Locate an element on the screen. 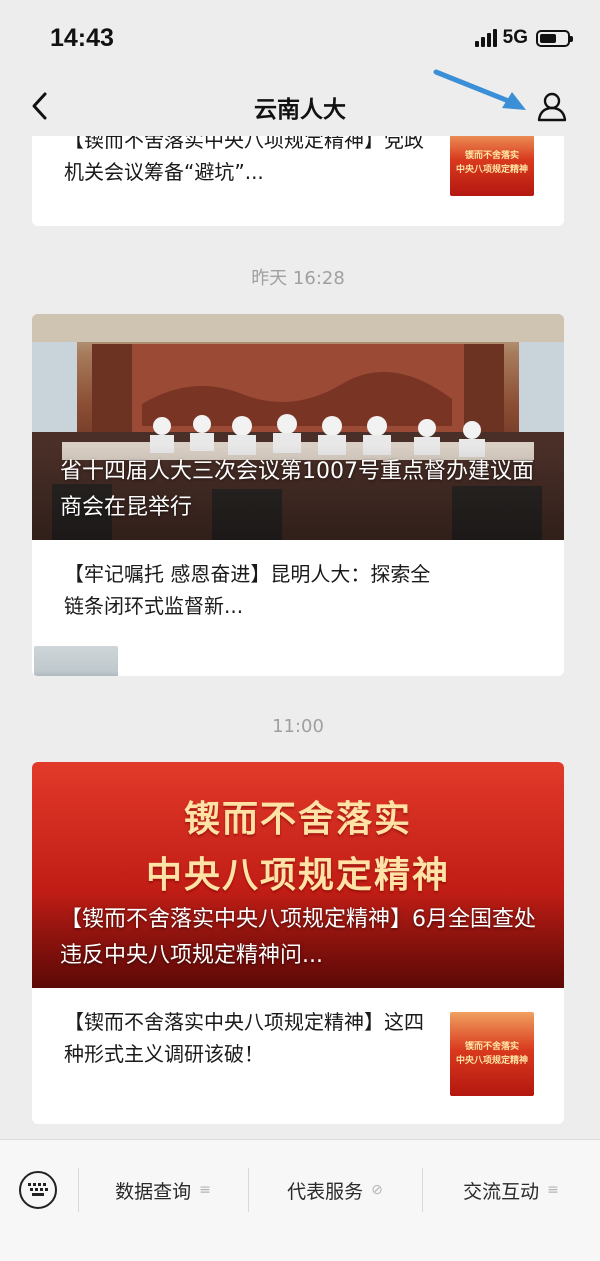 The width and height of the screenshot is (600, 1261). menu-item-label: 代表服务 is located at coordinates (325, 1191).